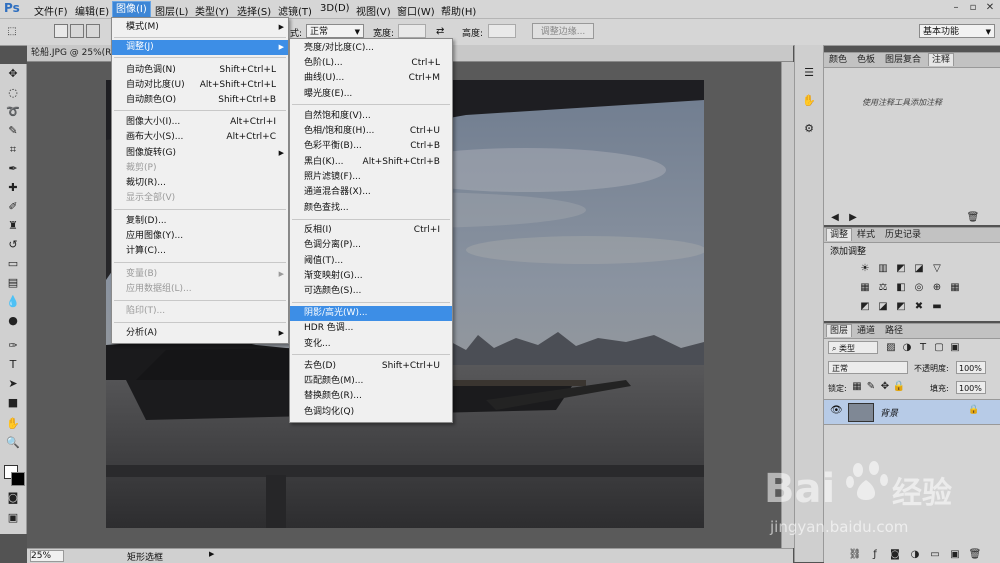 Image resolution: width=1000 pixels, height=563 pixels. What do you see at coordinates (13, 384) in the screenshot?
I see `path-select-icon: ➤` at bounding box center [13, 384].